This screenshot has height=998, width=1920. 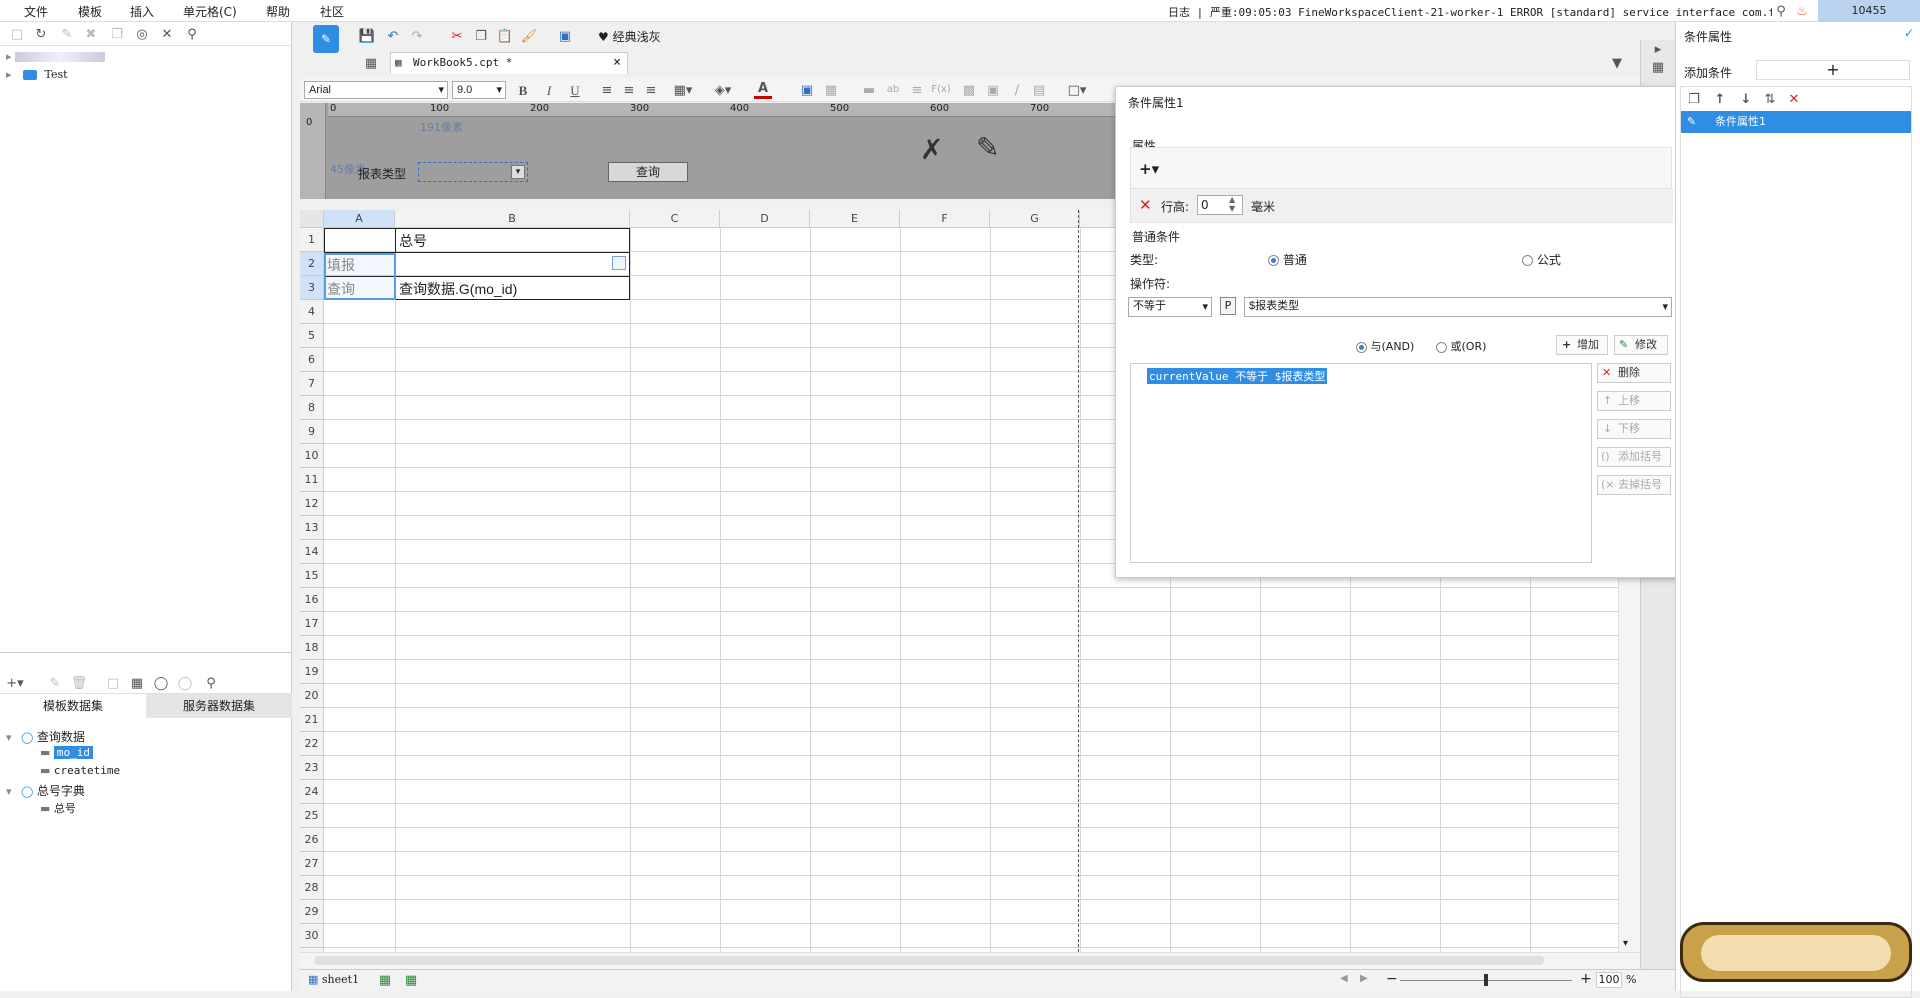 I want to click on delete-condition-button: ✕ 删除, so click(x=1634, y=373).